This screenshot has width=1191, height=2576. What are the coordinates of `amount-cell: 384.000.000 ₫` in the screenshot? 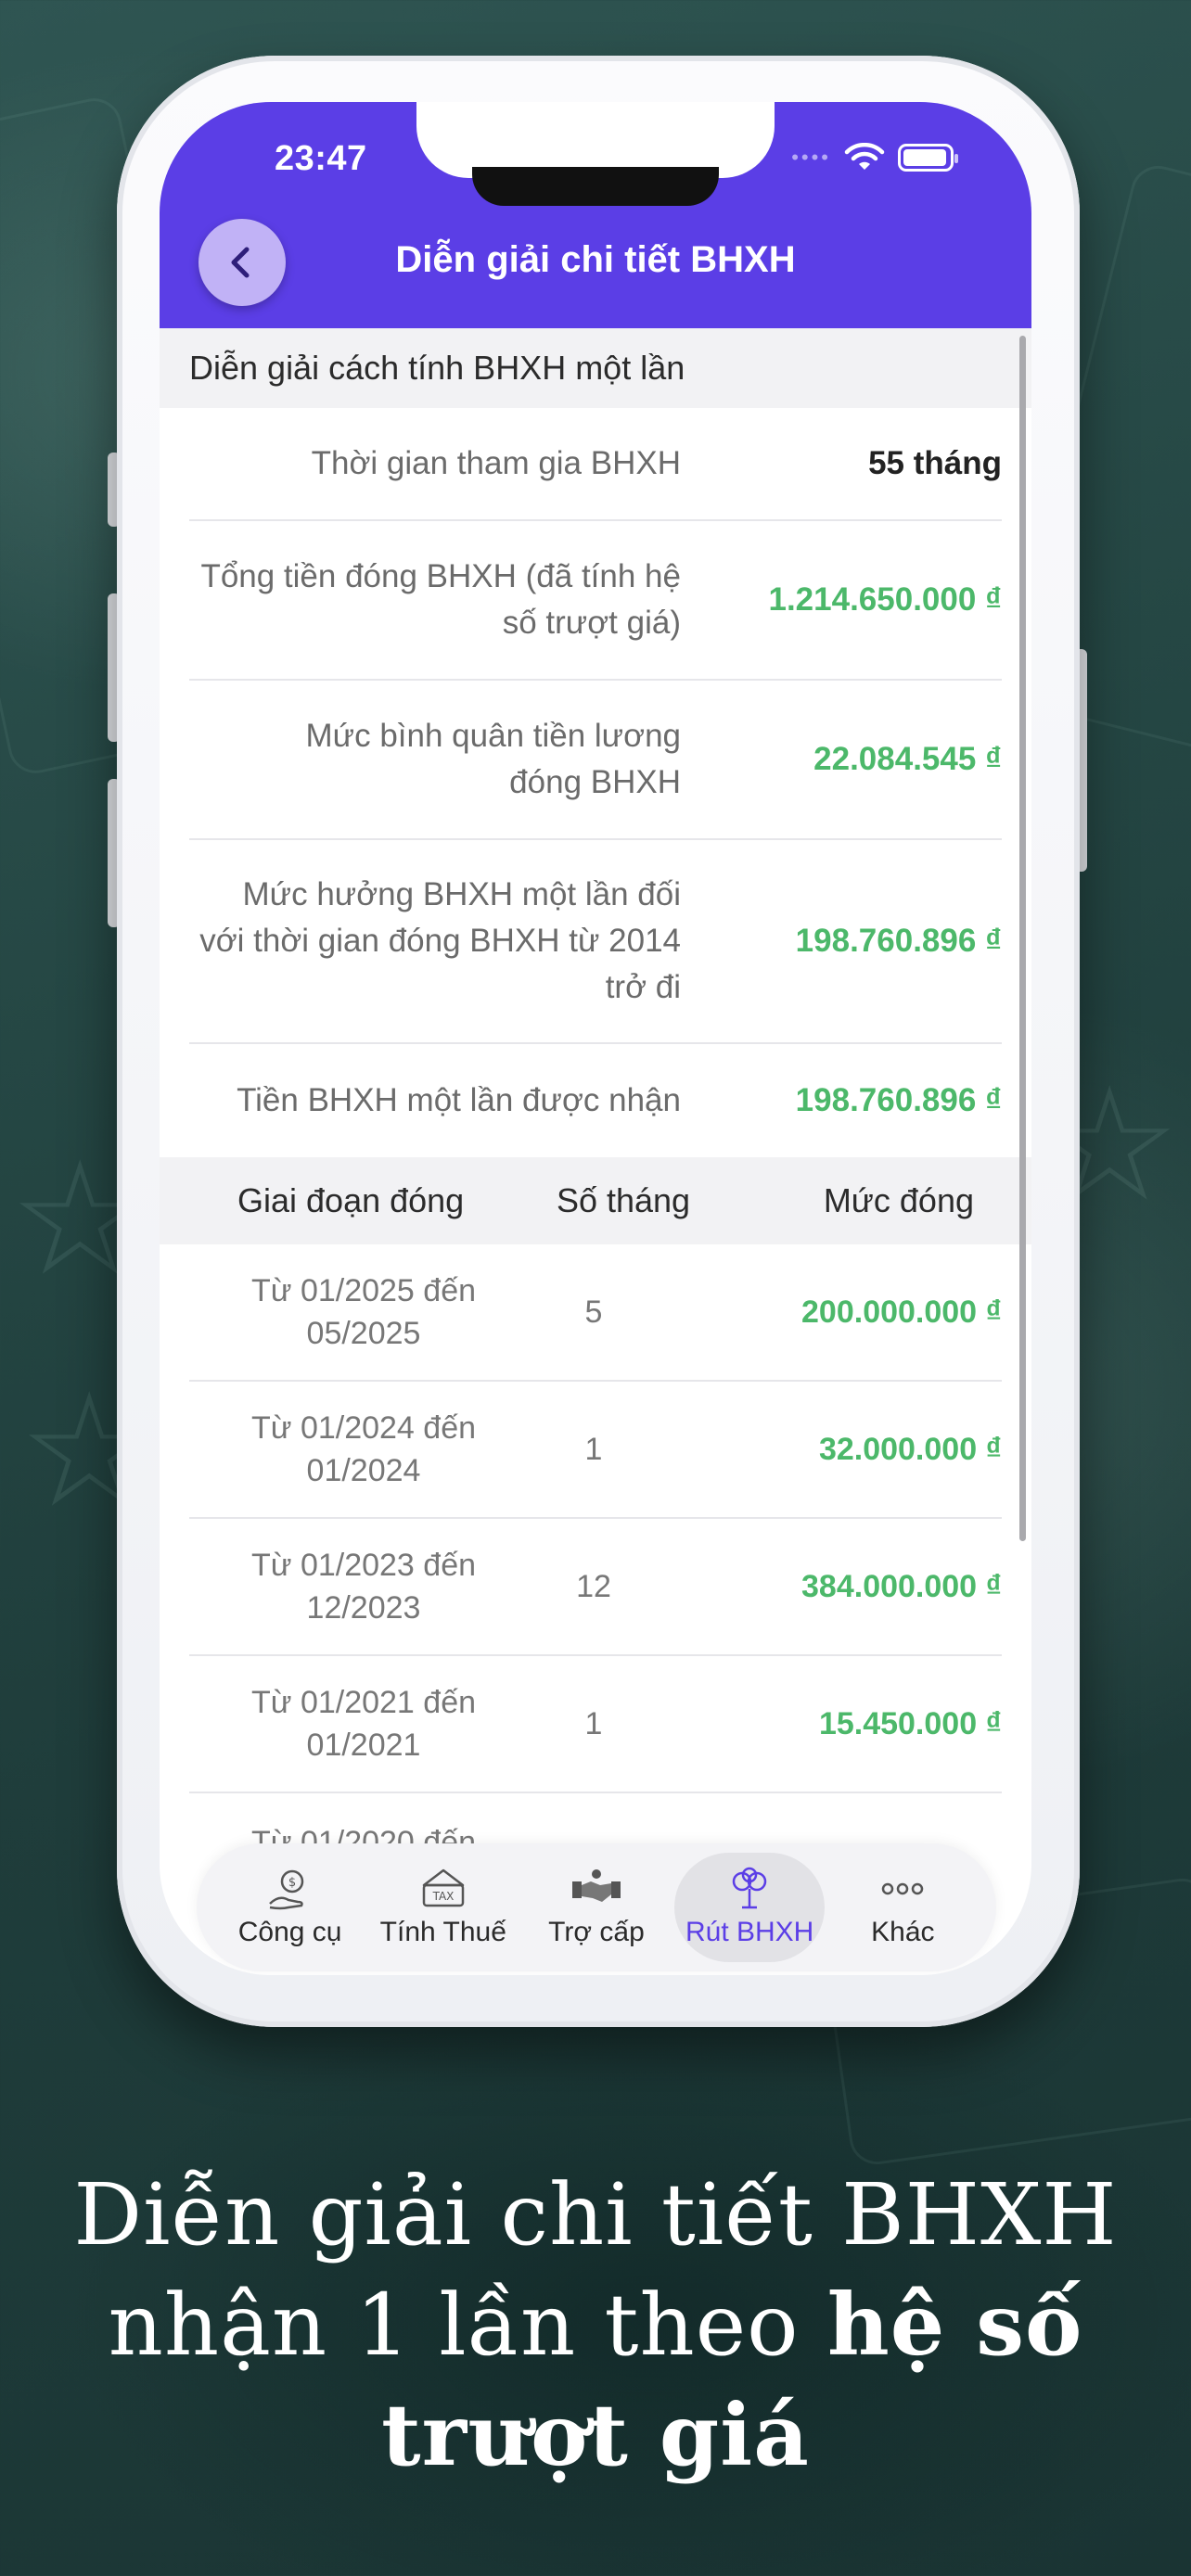 It's located at (901, 1586).